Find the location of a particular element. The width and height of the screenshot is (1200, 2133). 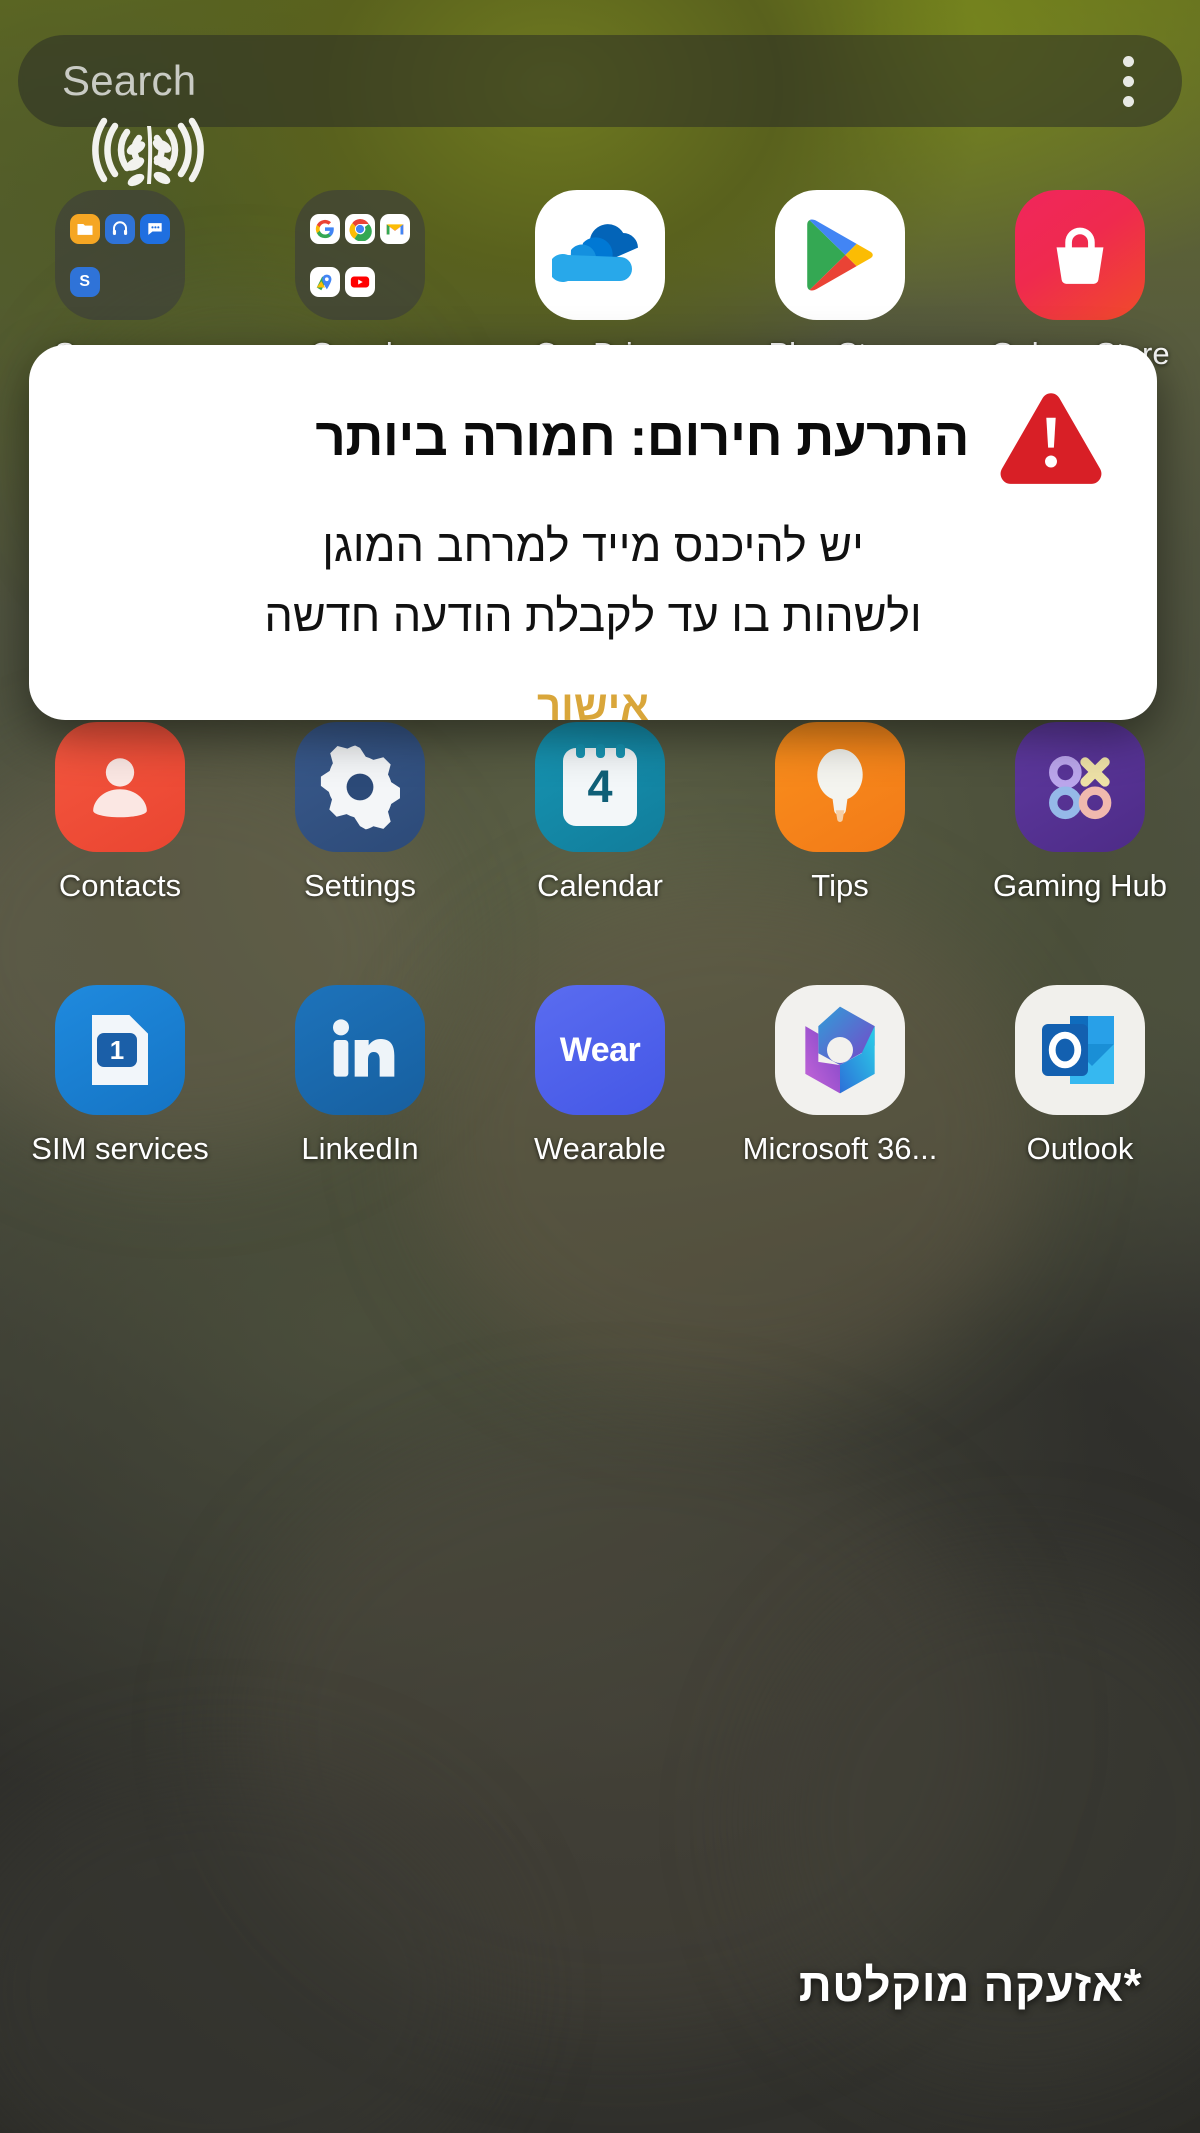

play-store-icon is located at coordinates (840, 255).